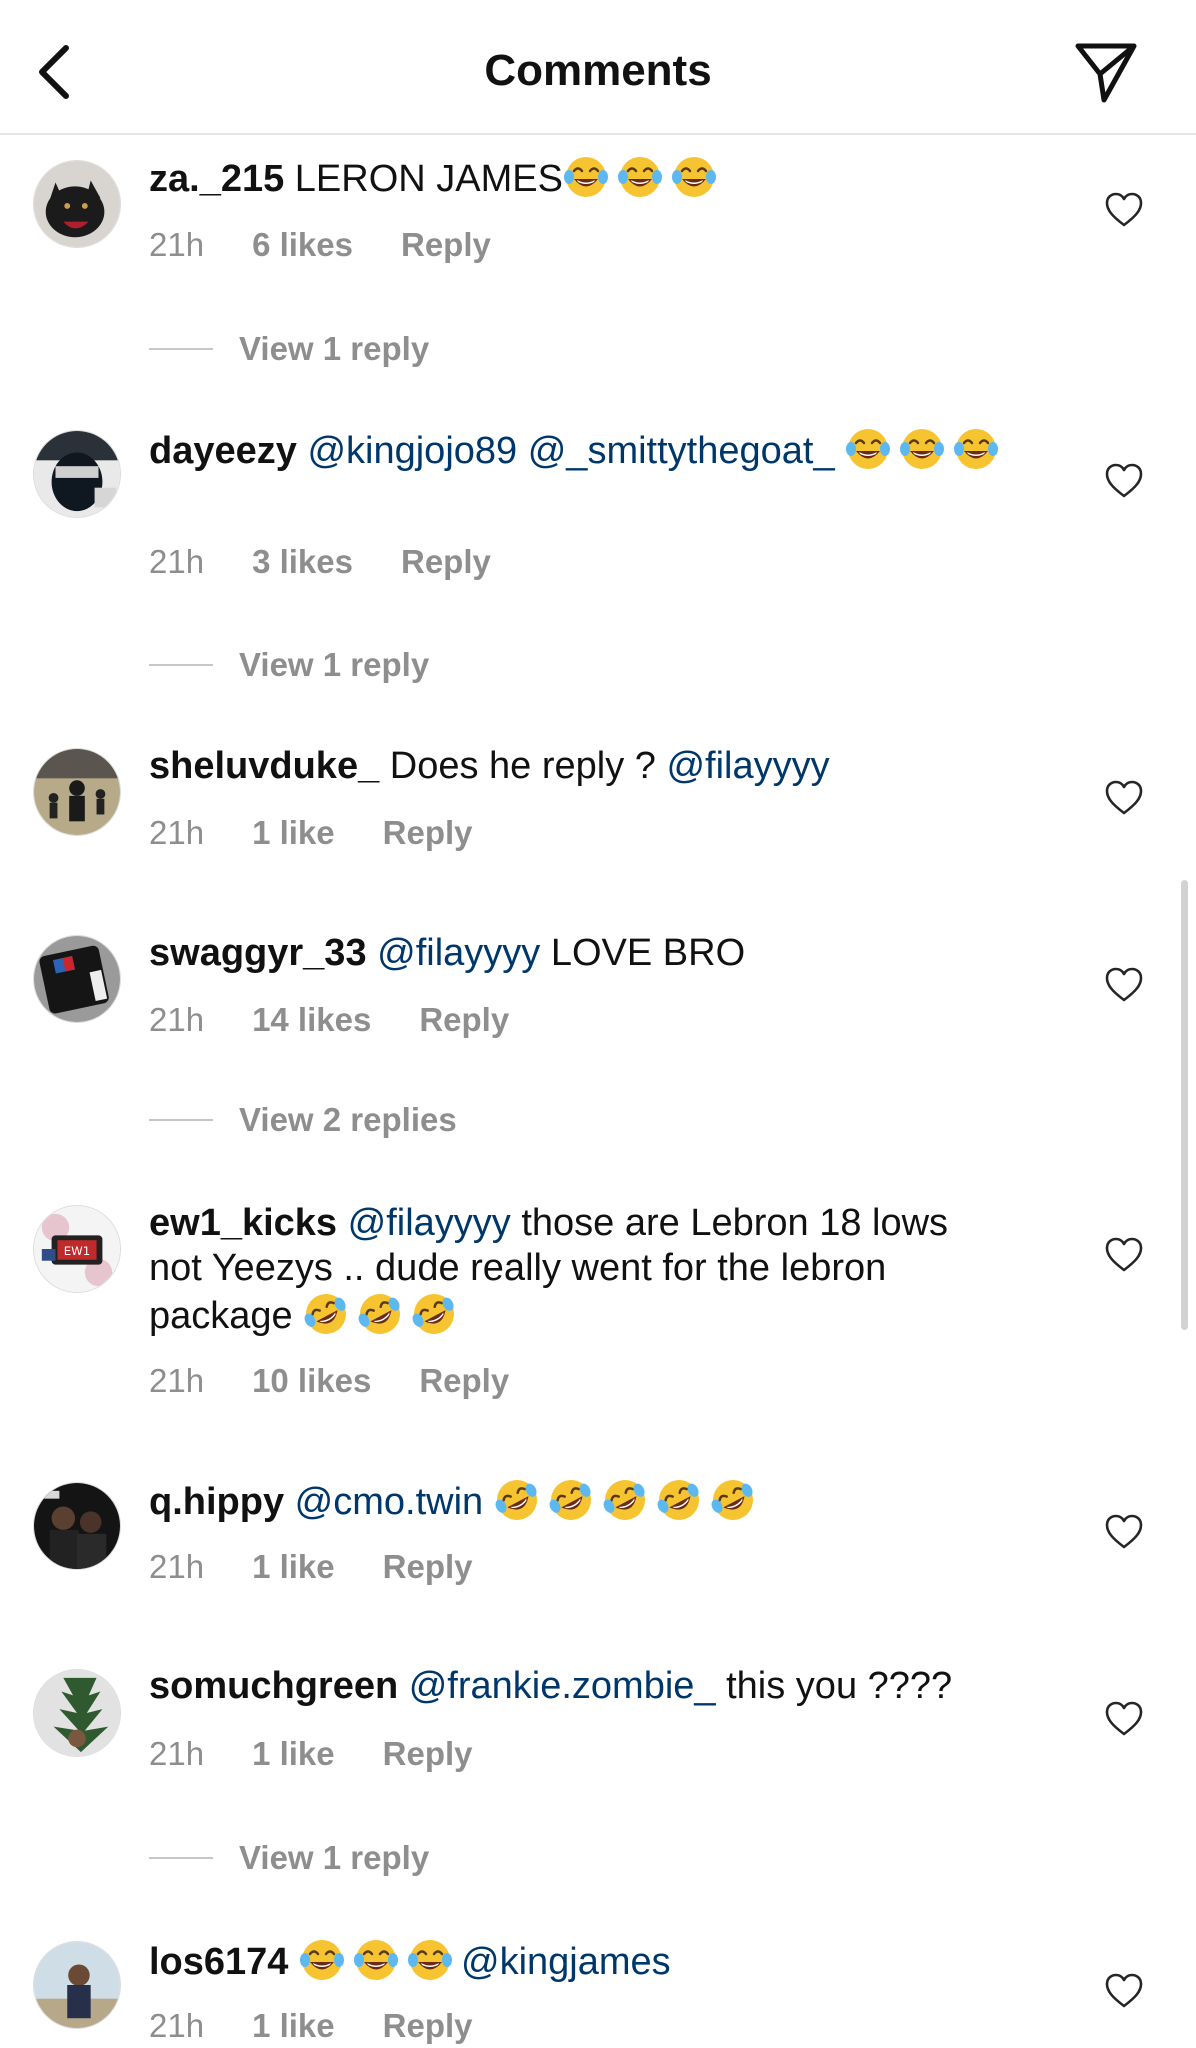 This screenshot has width=1196, height=2048. What do you see at coordinates (302, 245) in the screenshot?
I see `likes-count: 6 likes` at bounding box center [302, 245].